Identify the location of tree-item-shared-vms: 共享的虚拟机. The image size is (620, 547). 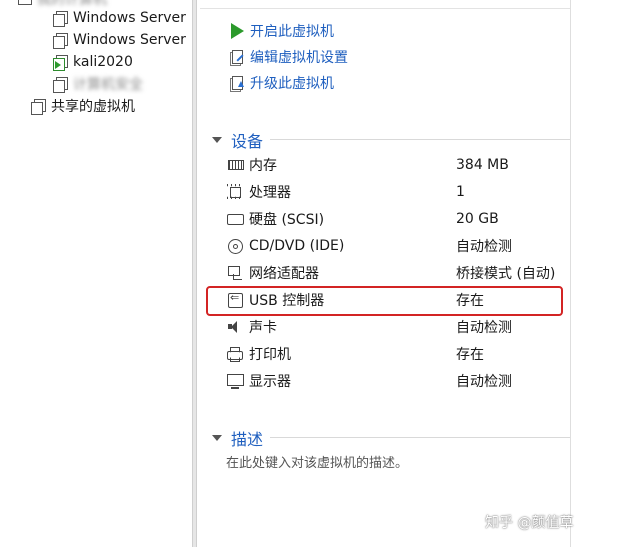
(82, 106).